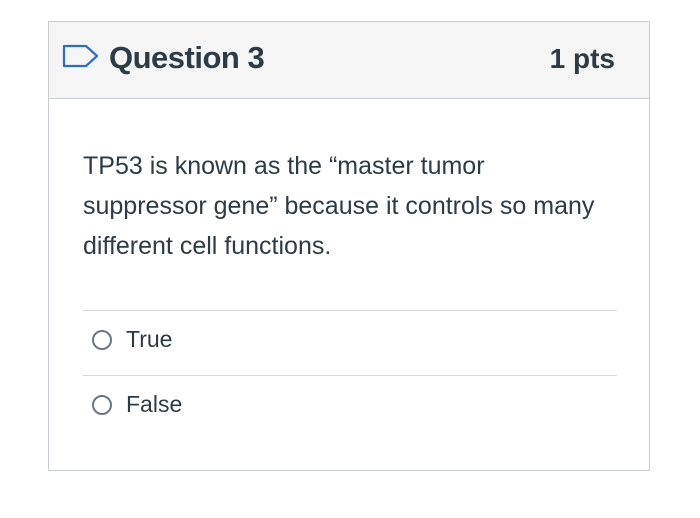 This screenshot has width=700, height=518. Describe the element at coordinates (349, 60) in the screenshot. I see `question-header: Question 3 1 pts` at that location.